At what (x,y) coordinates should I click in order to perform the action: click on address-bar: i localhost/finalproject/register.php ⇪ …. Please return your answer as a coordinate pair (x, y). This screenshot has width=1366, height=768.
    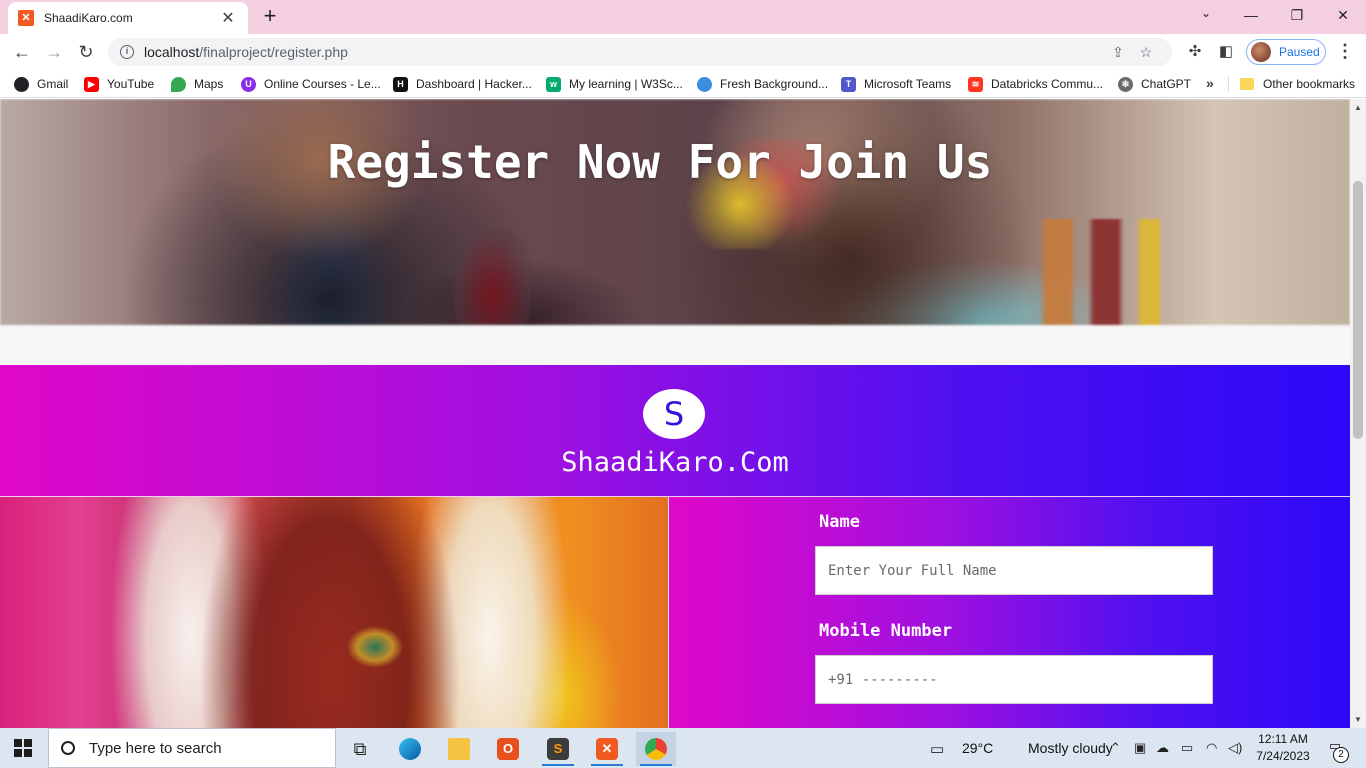
    Looking at the image, I should click on (640, 52).